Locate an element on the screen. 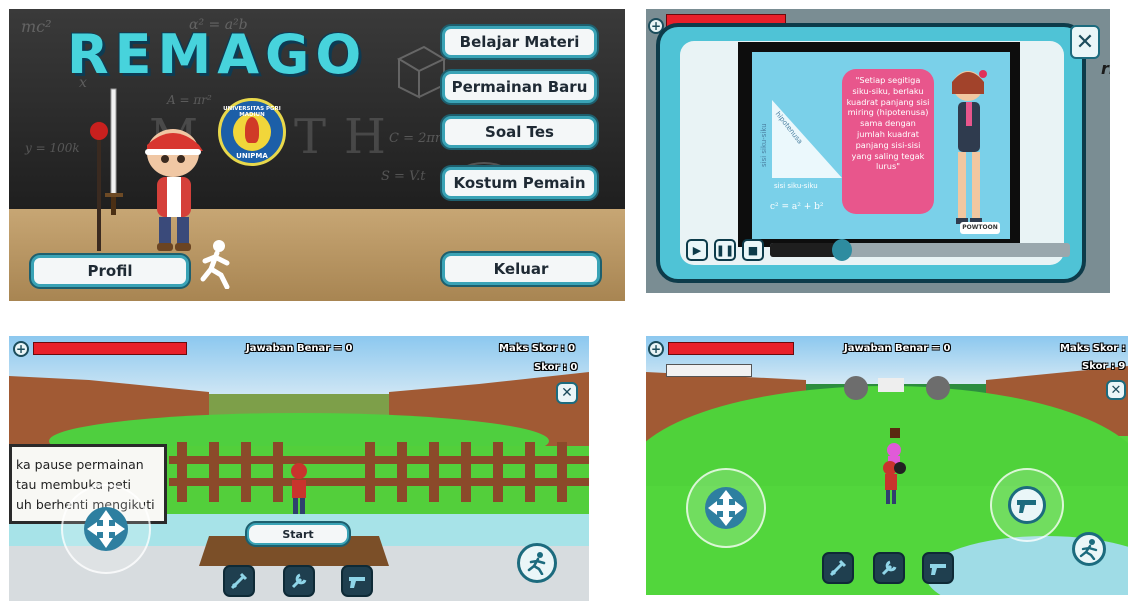 The width and height of the screenshot is (1128, 603). right-triangle-diagram is located at coordinates (807, 139).